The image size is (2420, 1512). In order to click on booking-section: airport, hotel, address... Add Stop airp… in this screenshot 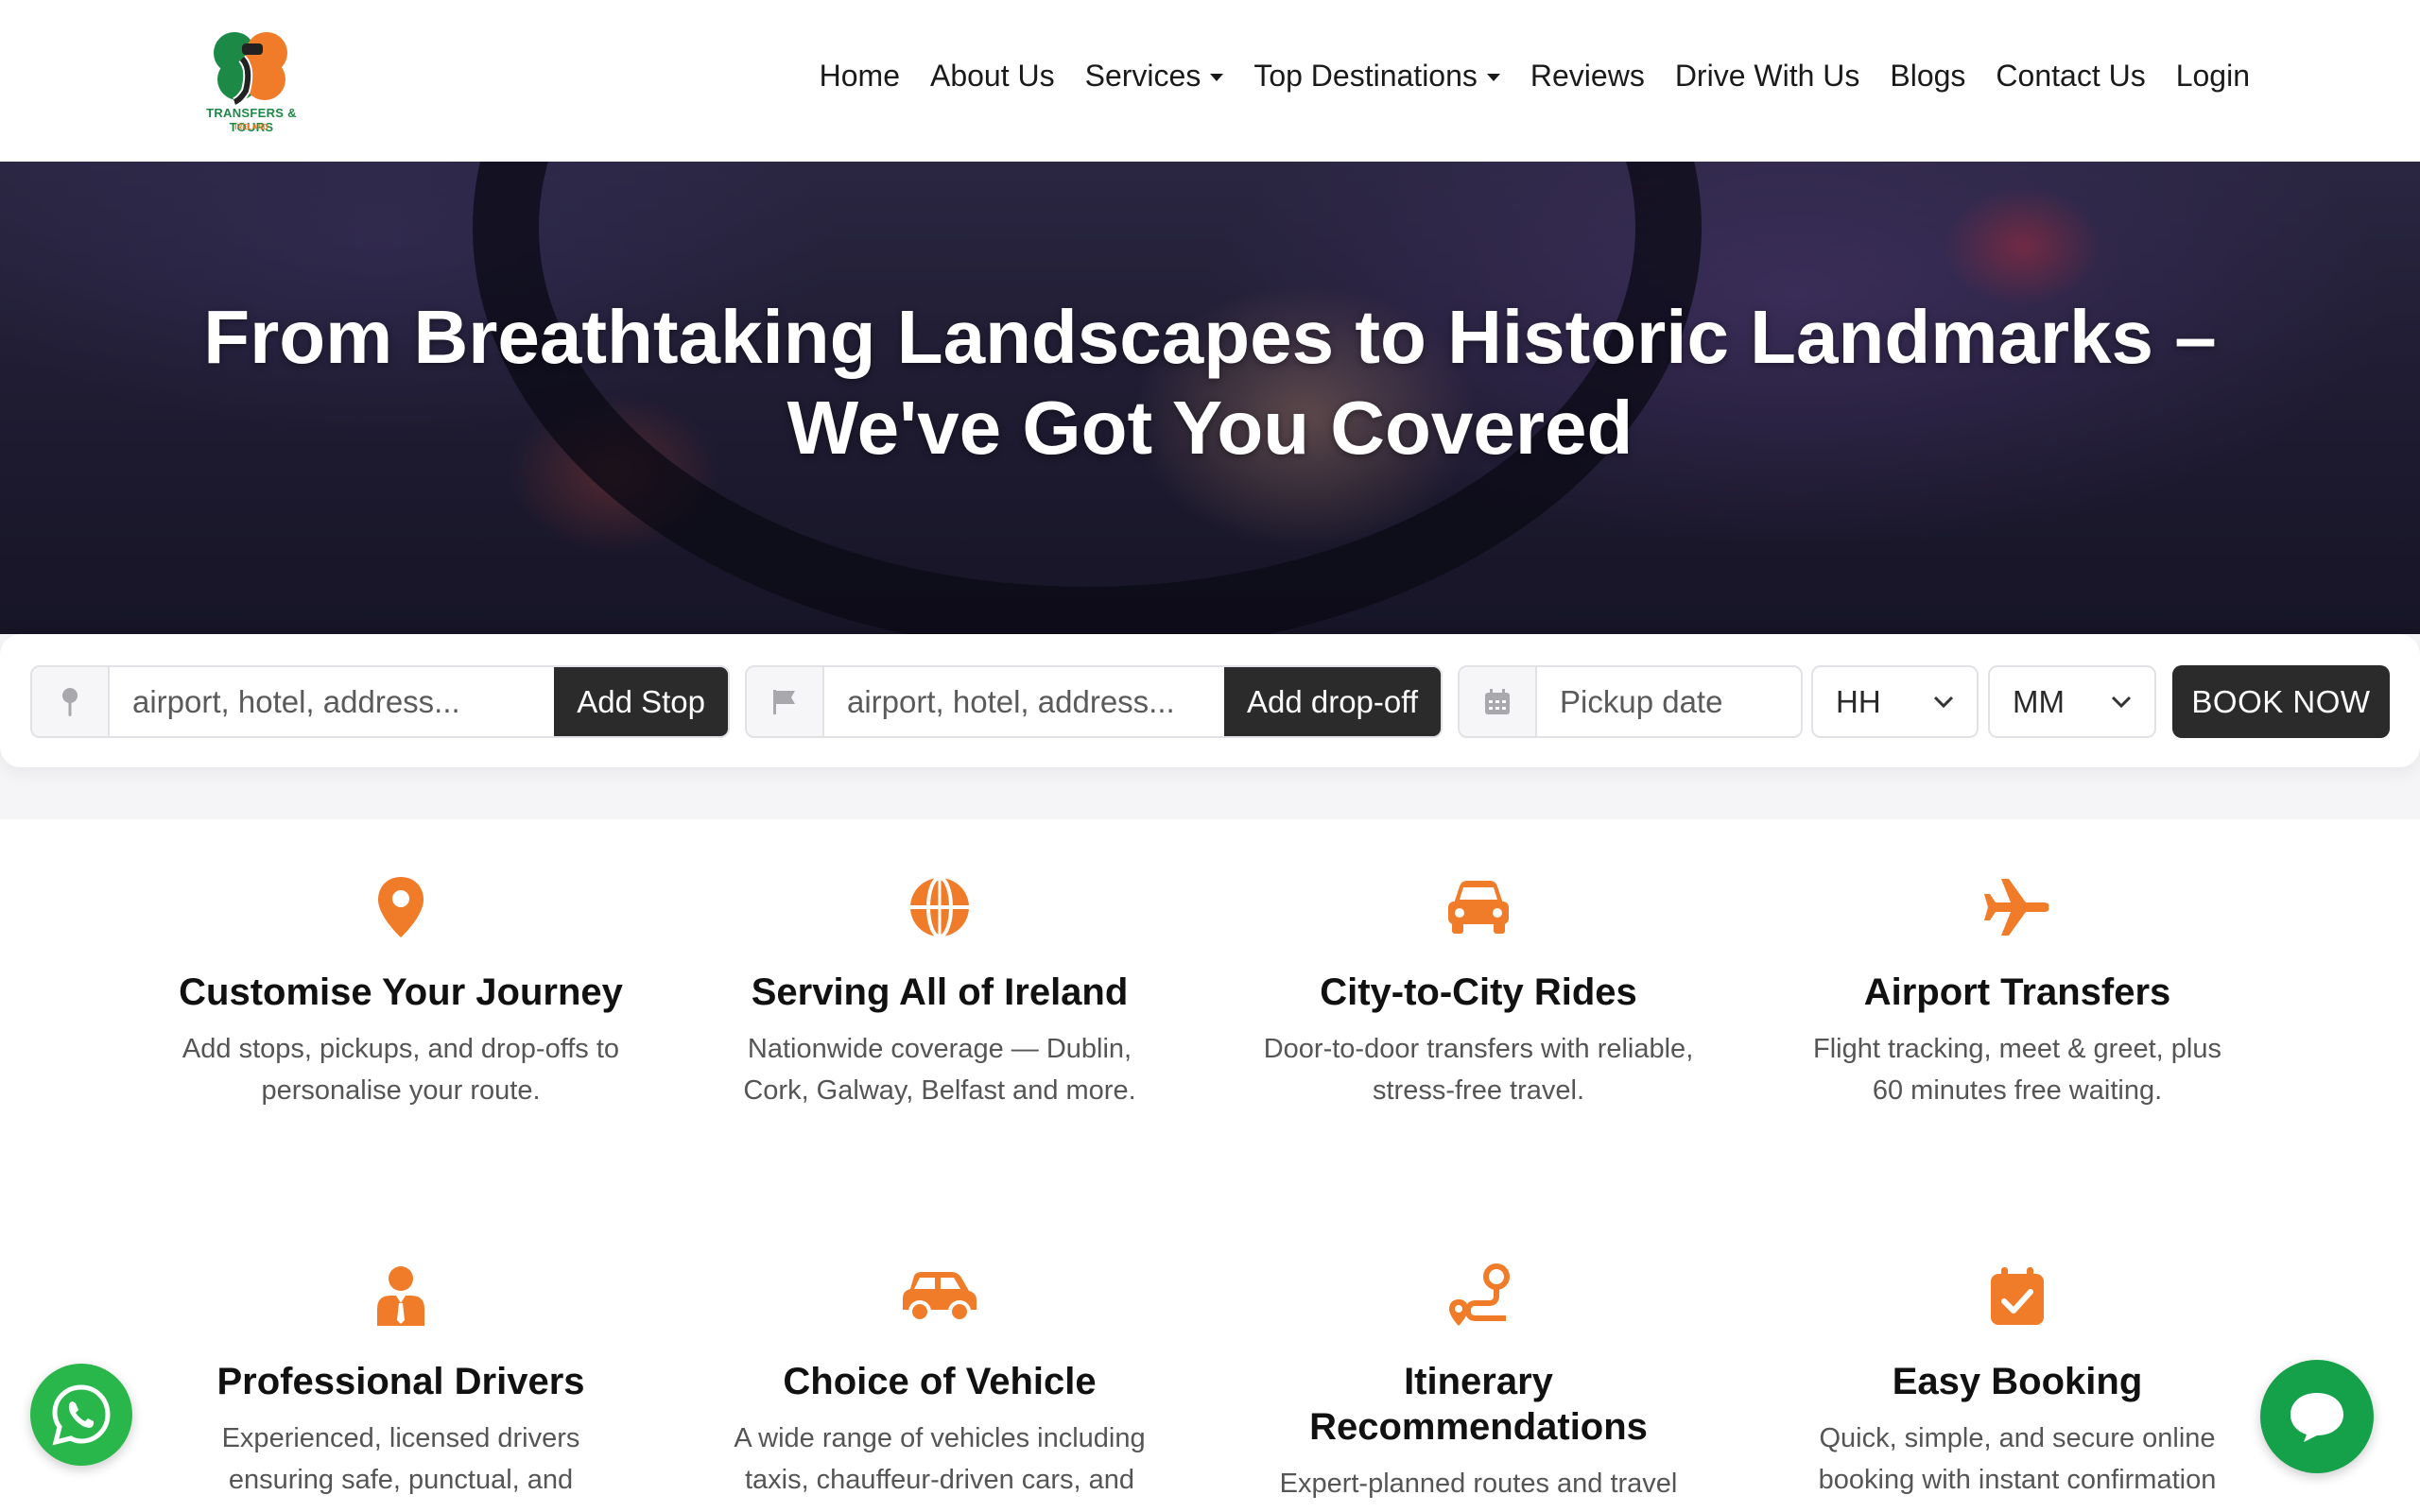, I will do `click(1210, 726)`.